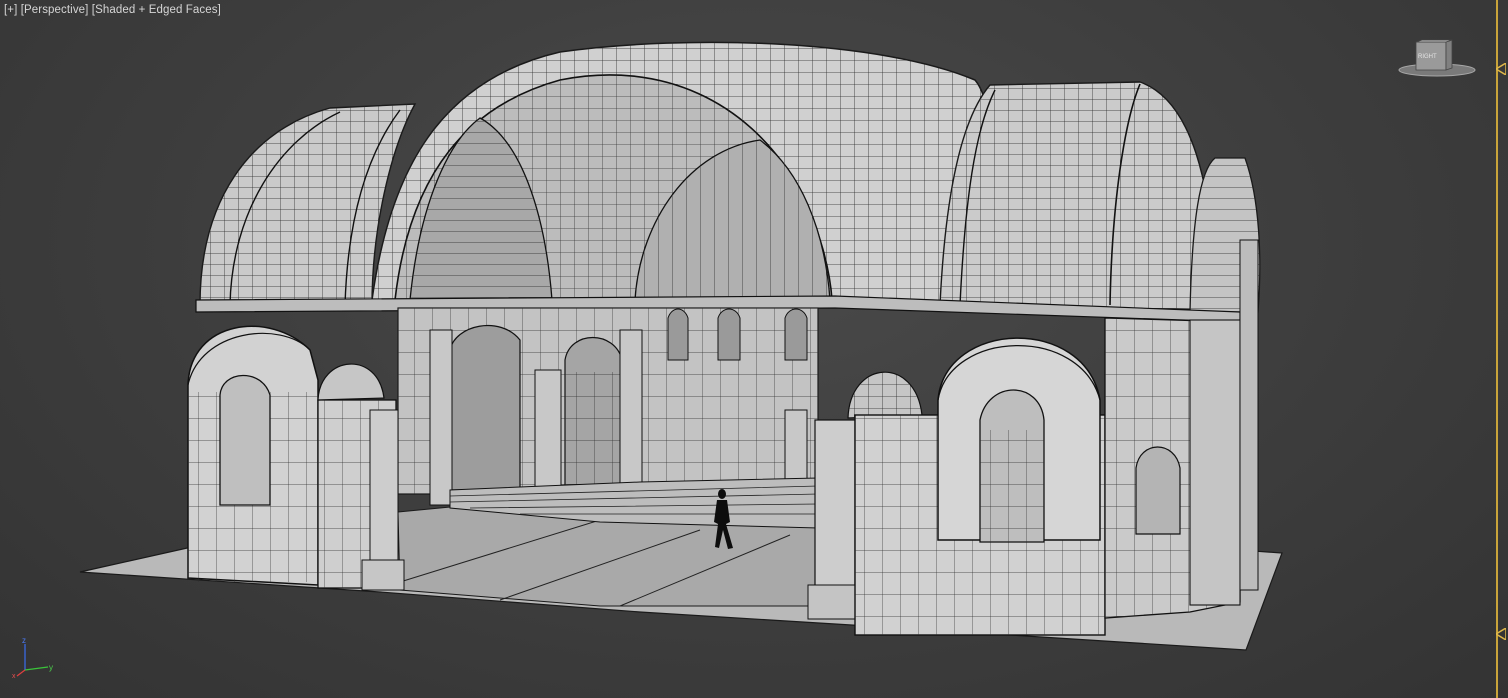 The image size is (1508, 698). I want to click on viewcube: RIGHT, so click(1437, 59).